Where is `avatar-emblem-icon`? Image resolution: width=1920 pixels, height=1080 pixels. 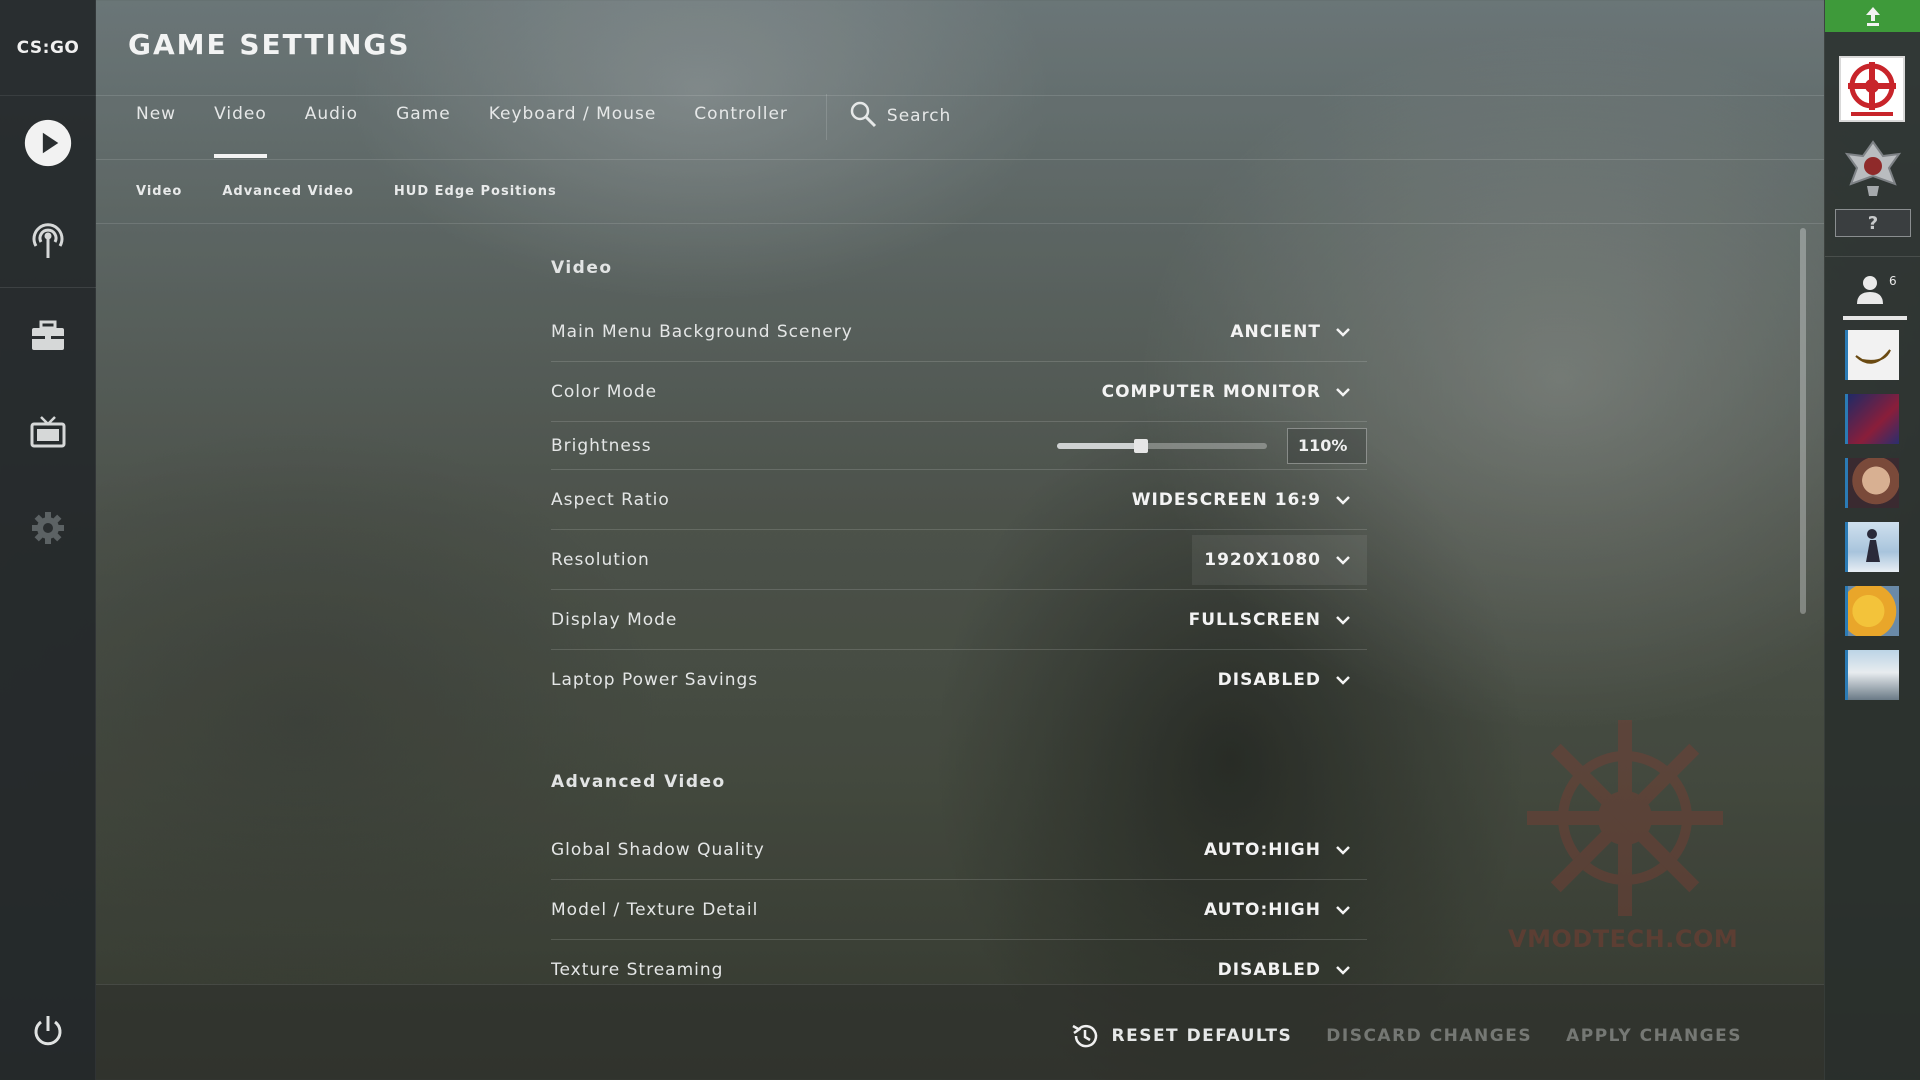 avatar-emblem-icon is located at coordinates (1872, 89).